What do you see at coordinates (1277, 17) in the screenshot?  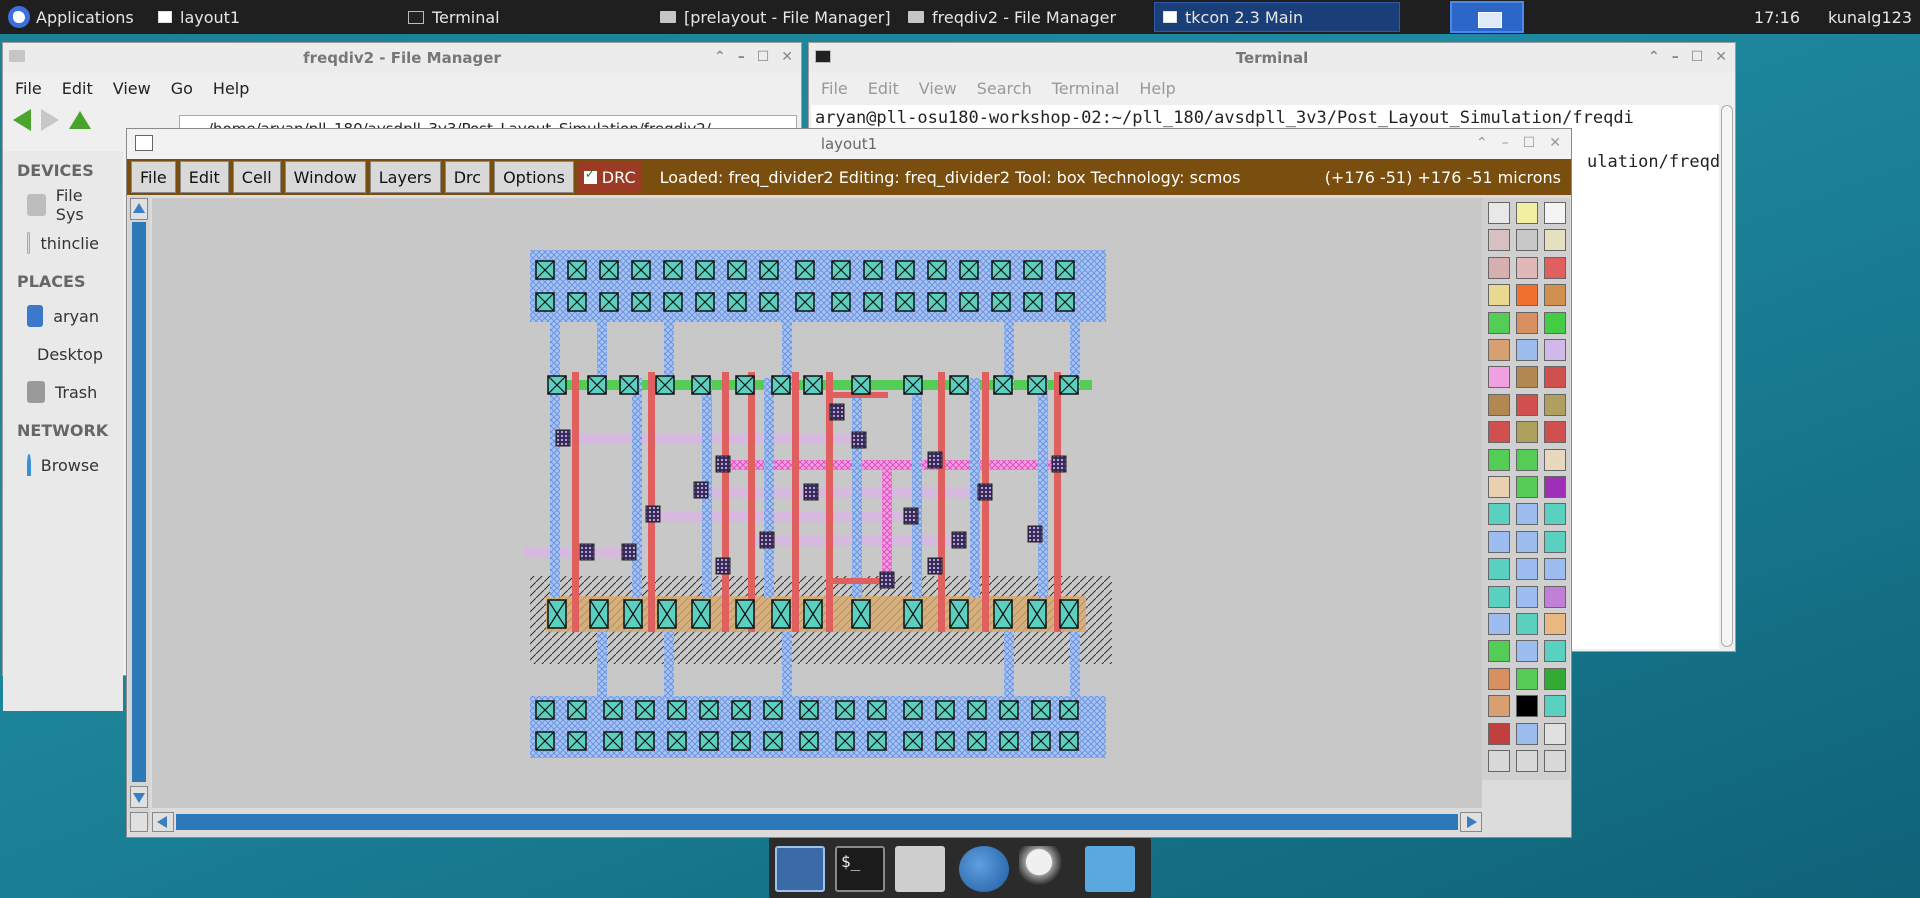 I see `task-tkcon: tkcon 2.3 Main` at bounding box center [1277, 17].